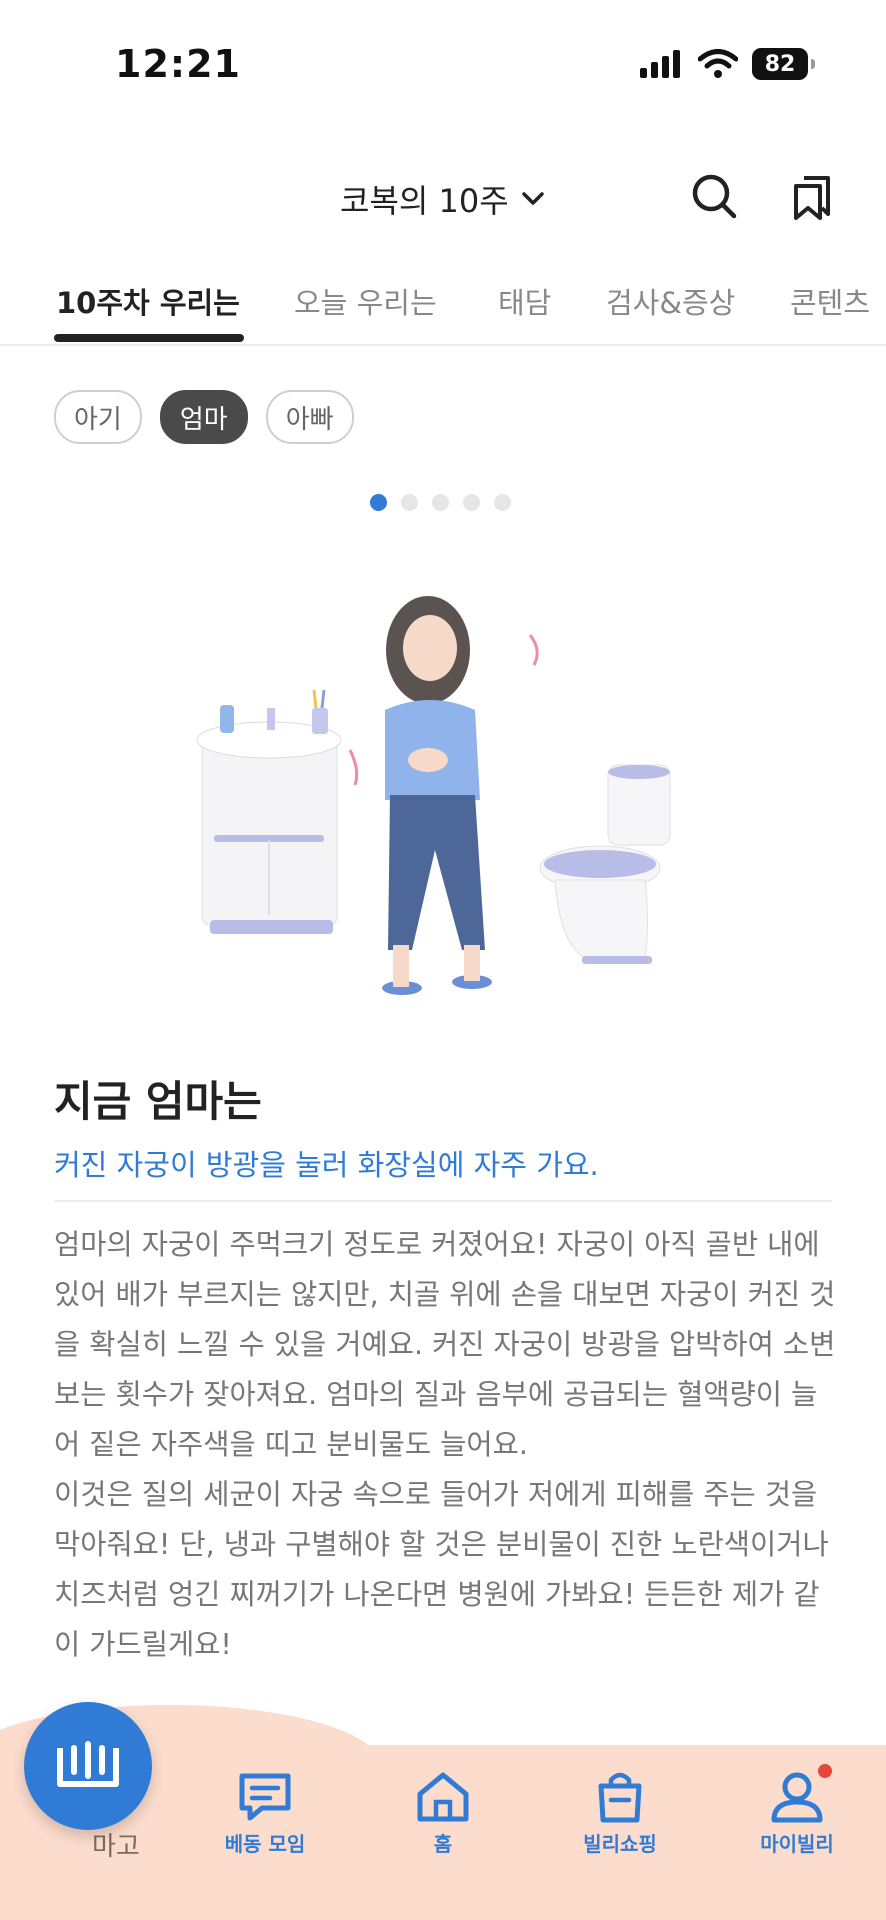 The image size is (886, 1920). What do you see at coordinates (620, 1844) in the screenshot?
I see `nav-label: 빌리쇼핑` at bounding box center [620, 1844].